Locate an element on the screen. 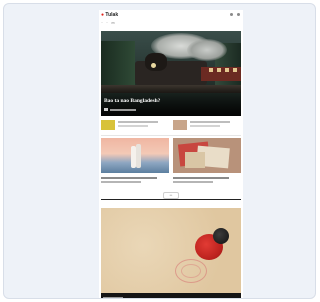 The height and width of the screenshot is (302, 320). load-more-button: ••• is located at coordinates (171, 195).